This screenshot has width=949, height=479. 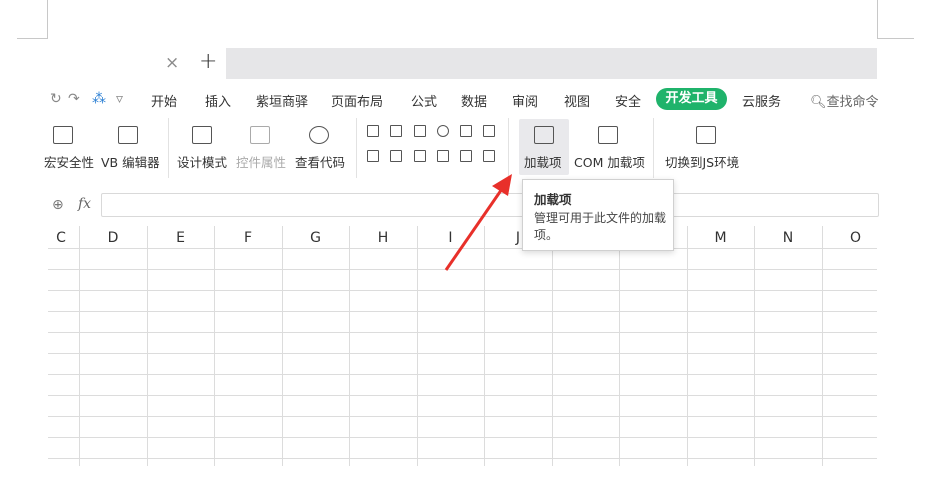 What do you see at coordinates (282, 100) in the screenshot?
I see `tab-ziyuan: 紫垣商驿` at bounding box center [282, 100].